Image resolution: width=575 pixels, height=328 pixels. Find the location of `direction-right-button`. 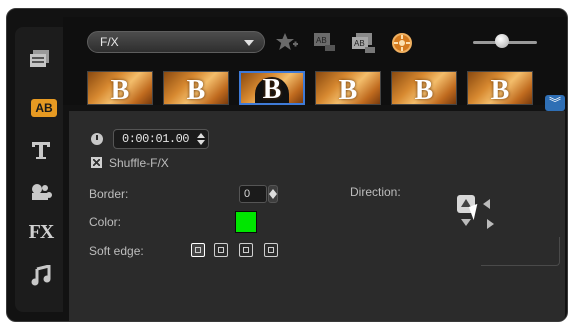

direction-right-button is located at coordinates (490, 224).